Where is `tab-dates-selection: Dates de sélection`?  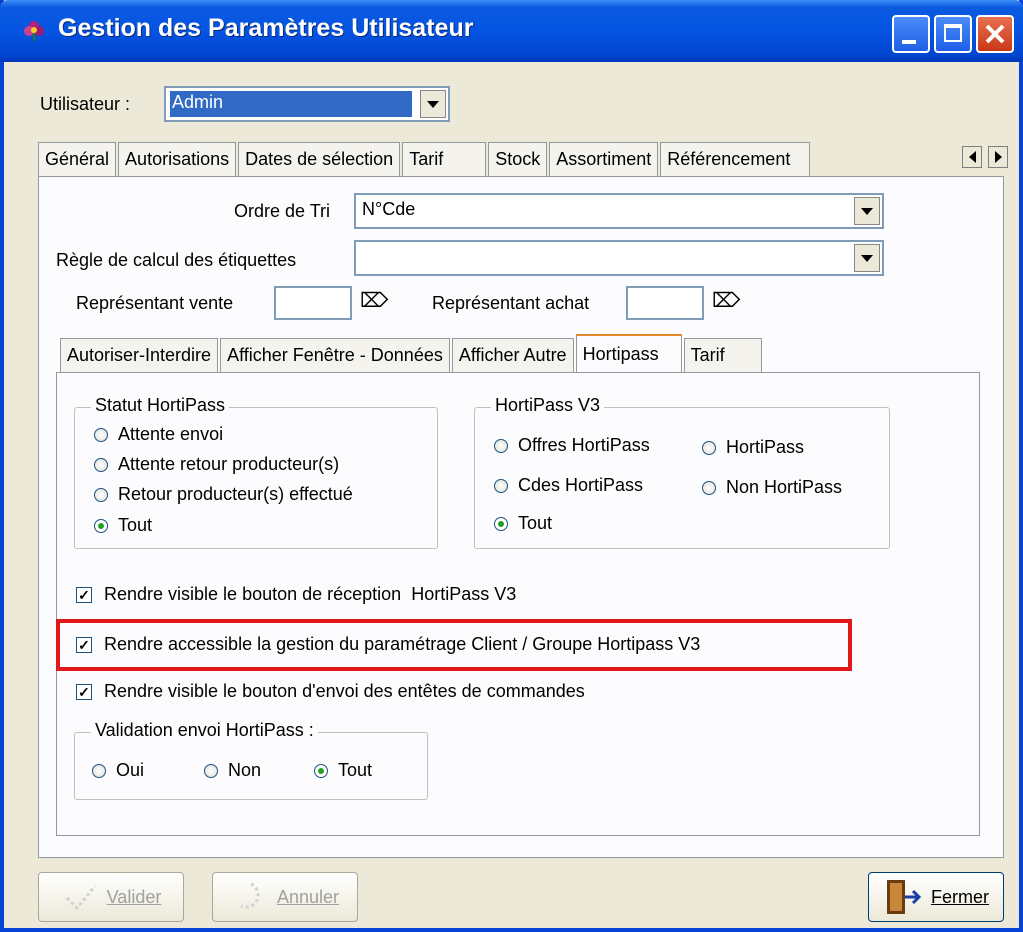 tab-dates-selection: Dates de sélection is located at coordinates (319, 159).